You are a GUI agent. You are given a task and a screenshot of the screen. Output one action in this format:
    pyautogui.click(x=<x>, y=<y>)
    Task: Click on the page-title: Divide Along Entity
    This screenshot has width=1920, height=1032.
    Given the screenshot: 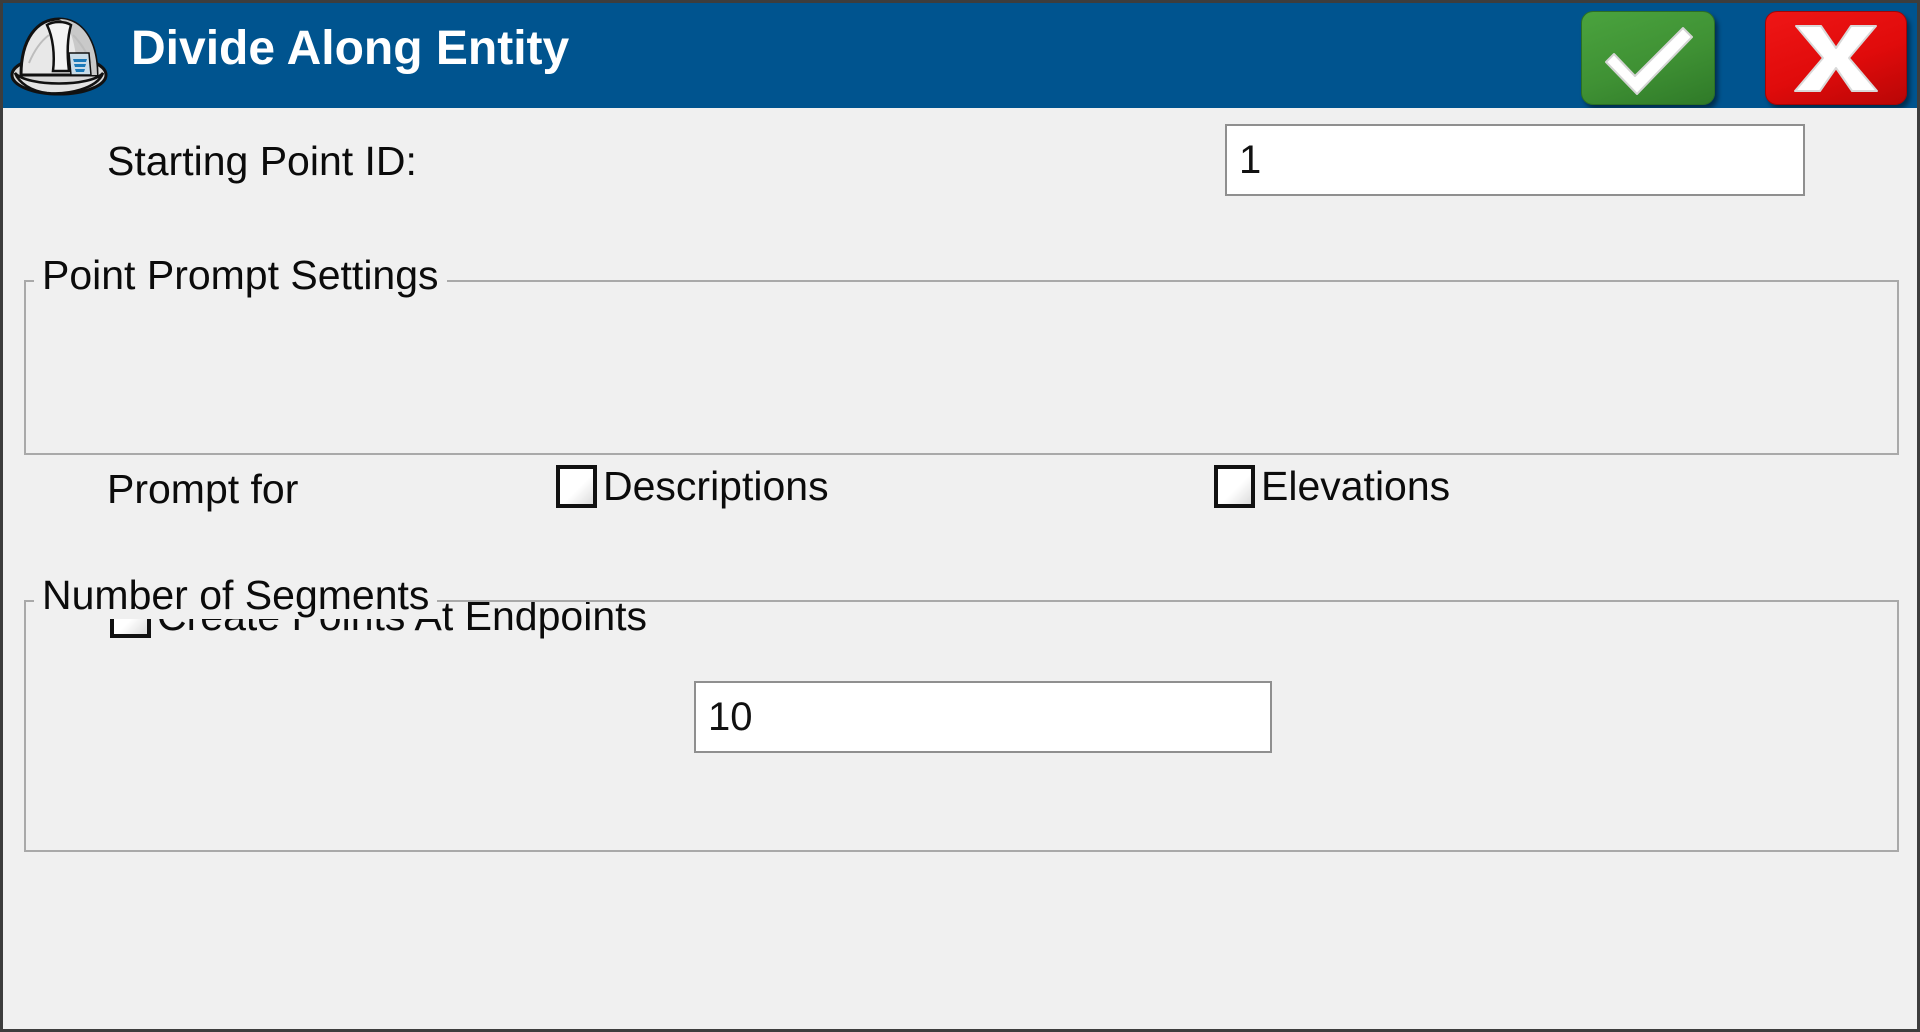 What is the action you would take?
    pyautogui.click(x=350, y=48)
    